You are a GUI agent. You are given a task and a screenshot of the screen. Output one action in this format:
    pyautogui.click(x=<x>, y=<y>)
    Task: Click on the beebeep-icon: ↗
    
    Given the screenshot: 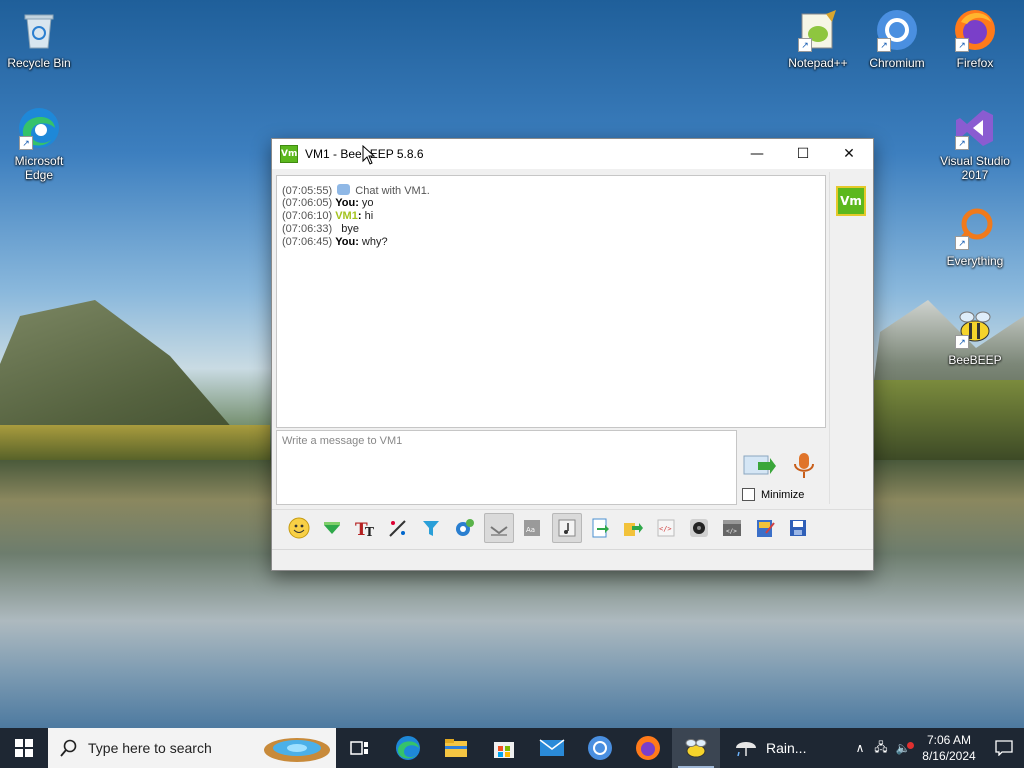 What is the action you would take?
    pyautogui.click(x=975, y=327)
    